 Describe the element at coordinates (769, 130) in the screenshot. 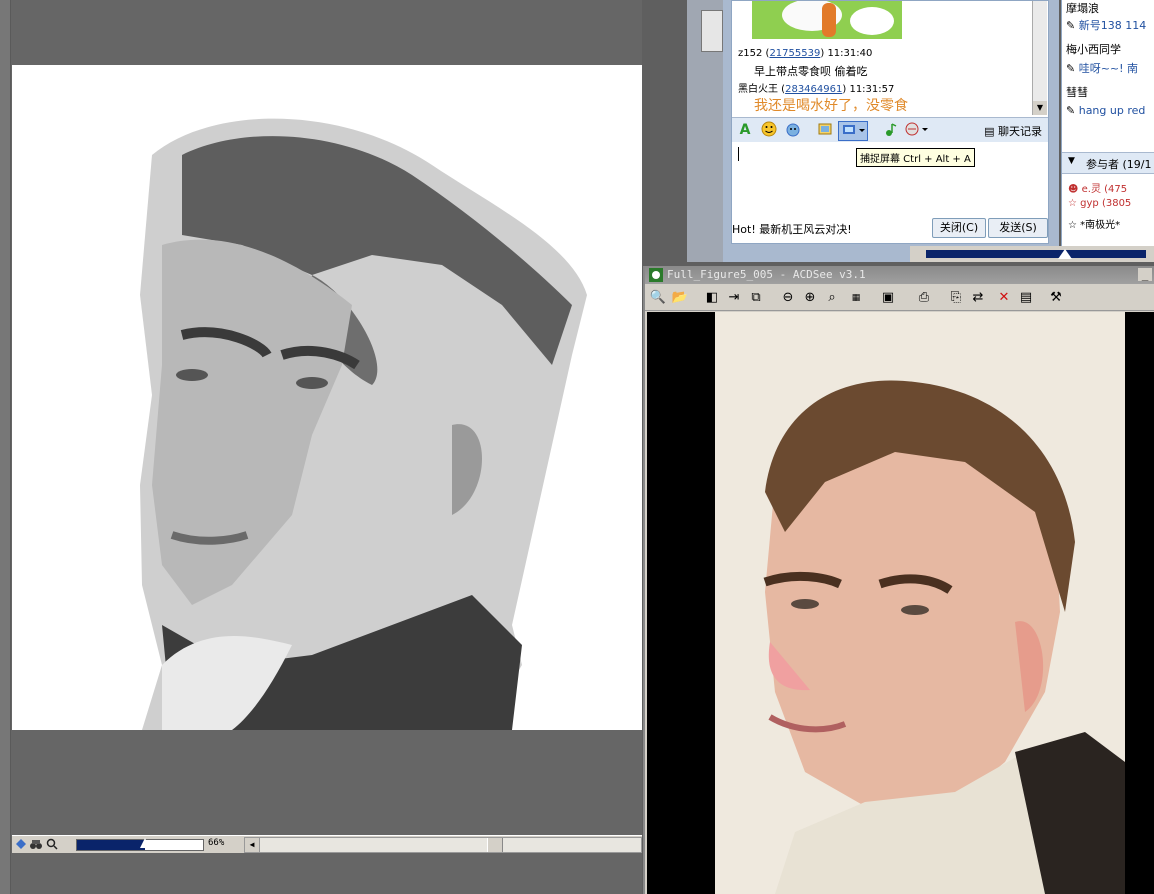

I see `emoticon-icon` at that location.